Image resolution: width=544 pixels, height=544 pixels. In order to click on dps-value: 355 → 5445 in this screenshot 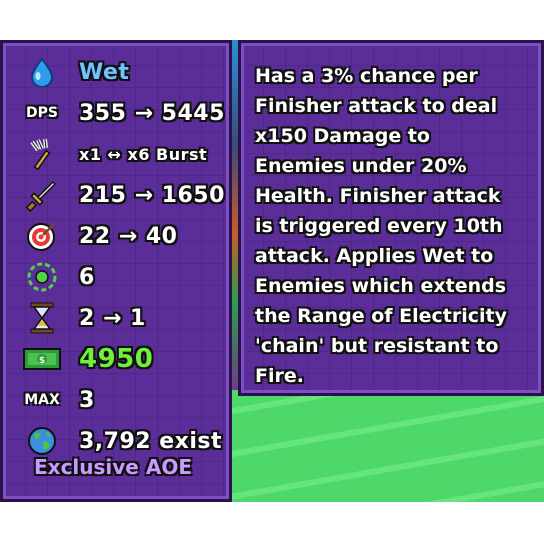, I will do `click(152, 113)`.